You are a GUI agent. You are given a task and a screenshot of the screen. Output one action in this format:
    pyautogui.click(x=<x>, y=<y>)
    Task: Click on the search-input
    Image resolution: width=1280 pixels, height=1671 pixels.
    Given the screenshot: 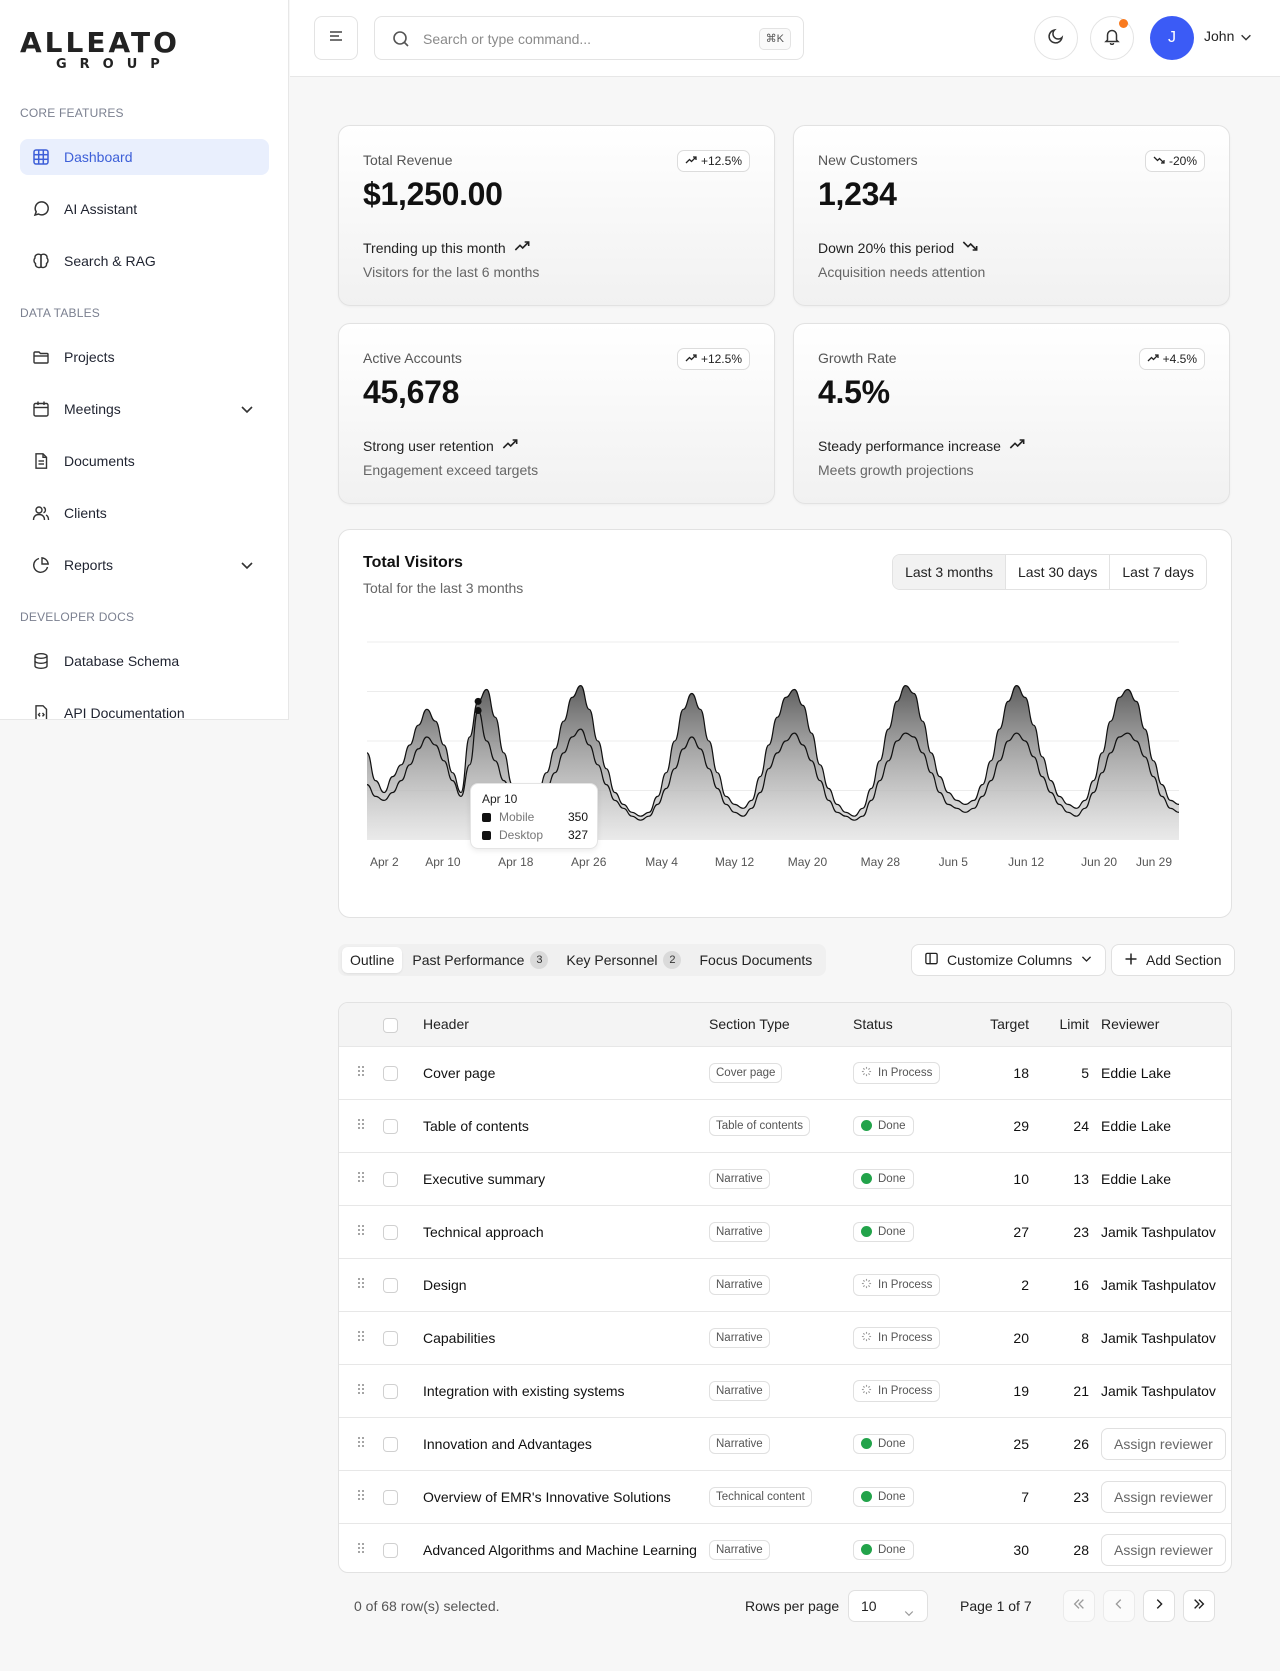 What is the action you would take?
    pyautogui.click(x=573, y=39)
    